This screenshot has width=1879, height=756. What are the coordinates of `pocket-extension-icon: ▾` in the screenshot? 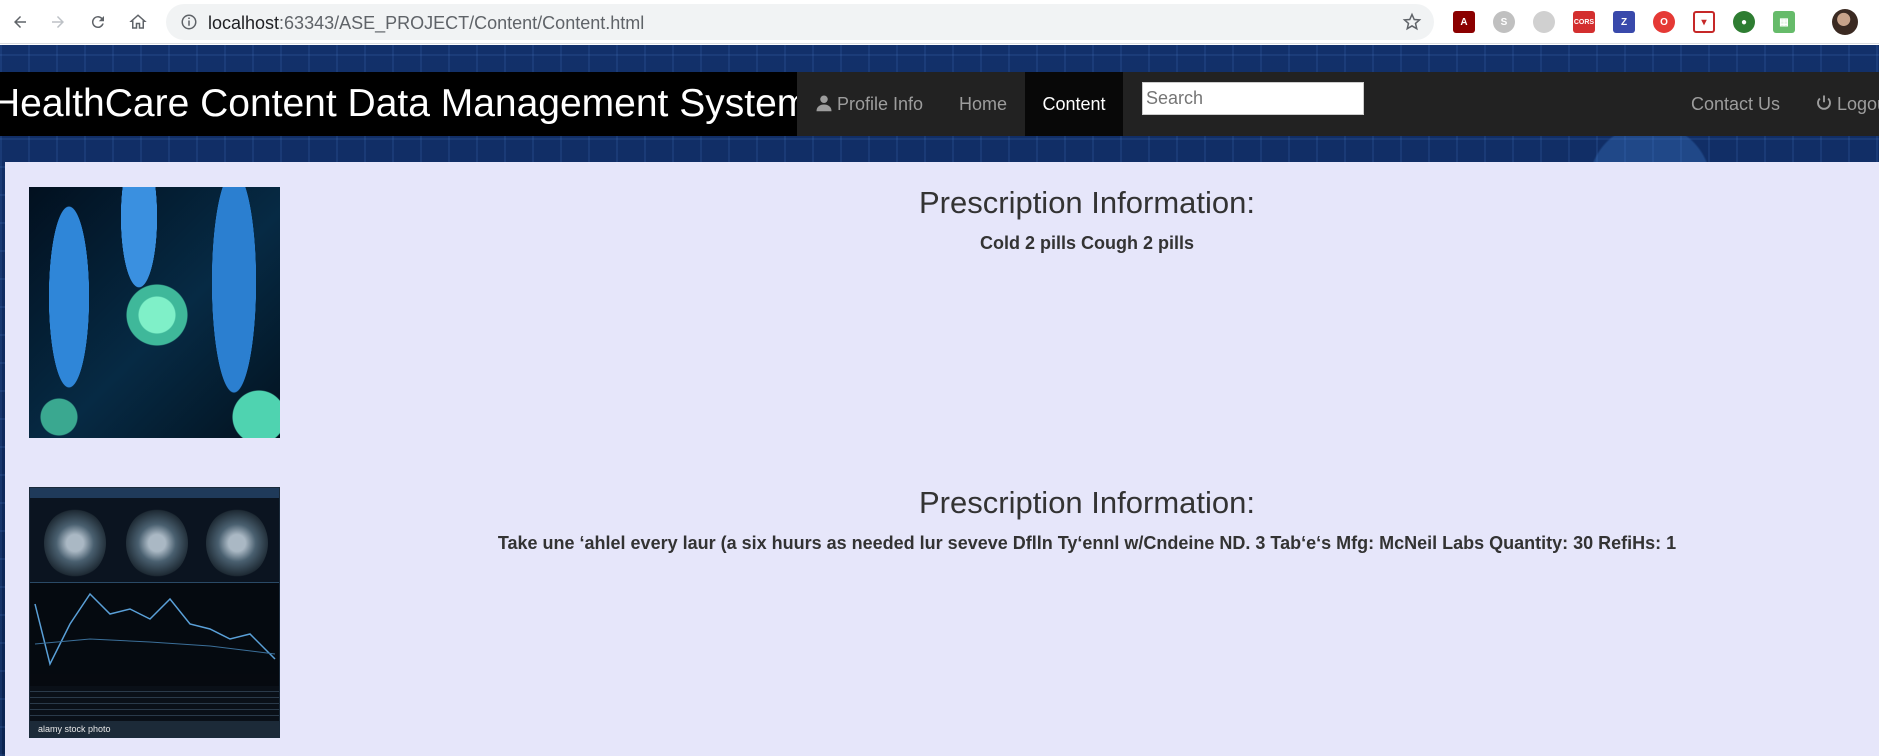 It's located at (1704, 22).